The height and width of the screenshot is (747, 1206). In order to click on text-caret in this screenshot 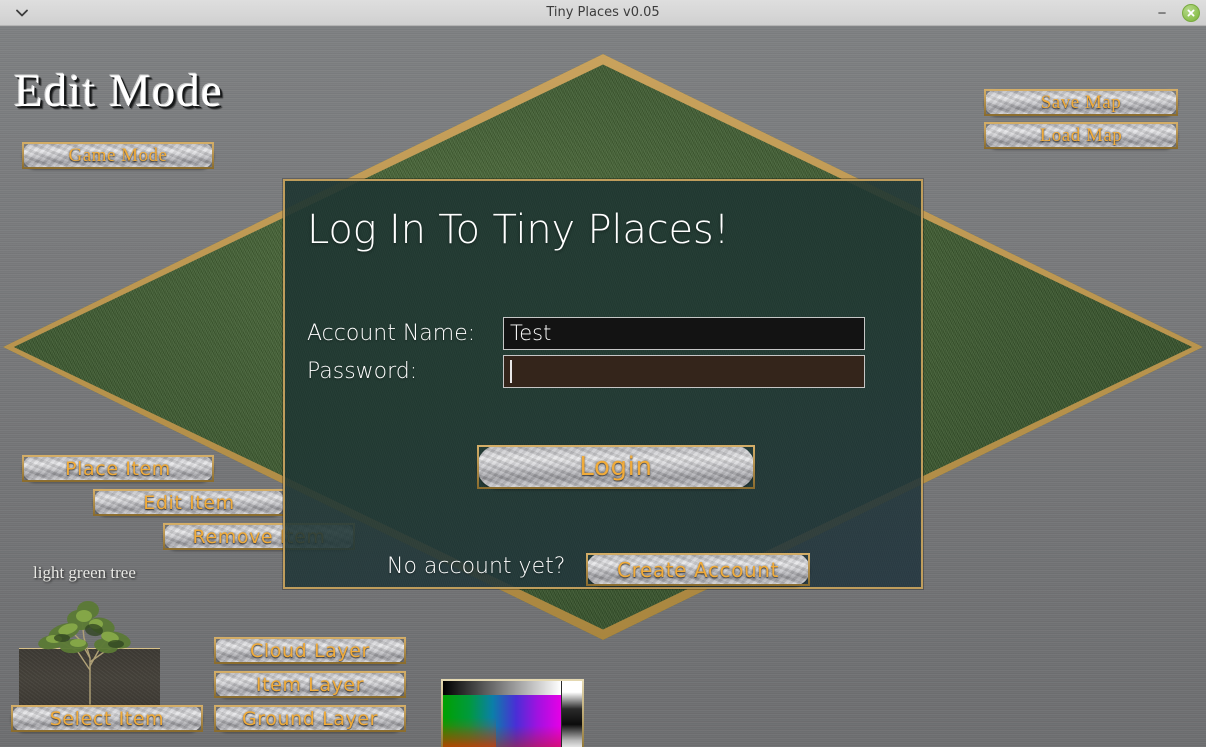, I will do `click(511, 371)`.